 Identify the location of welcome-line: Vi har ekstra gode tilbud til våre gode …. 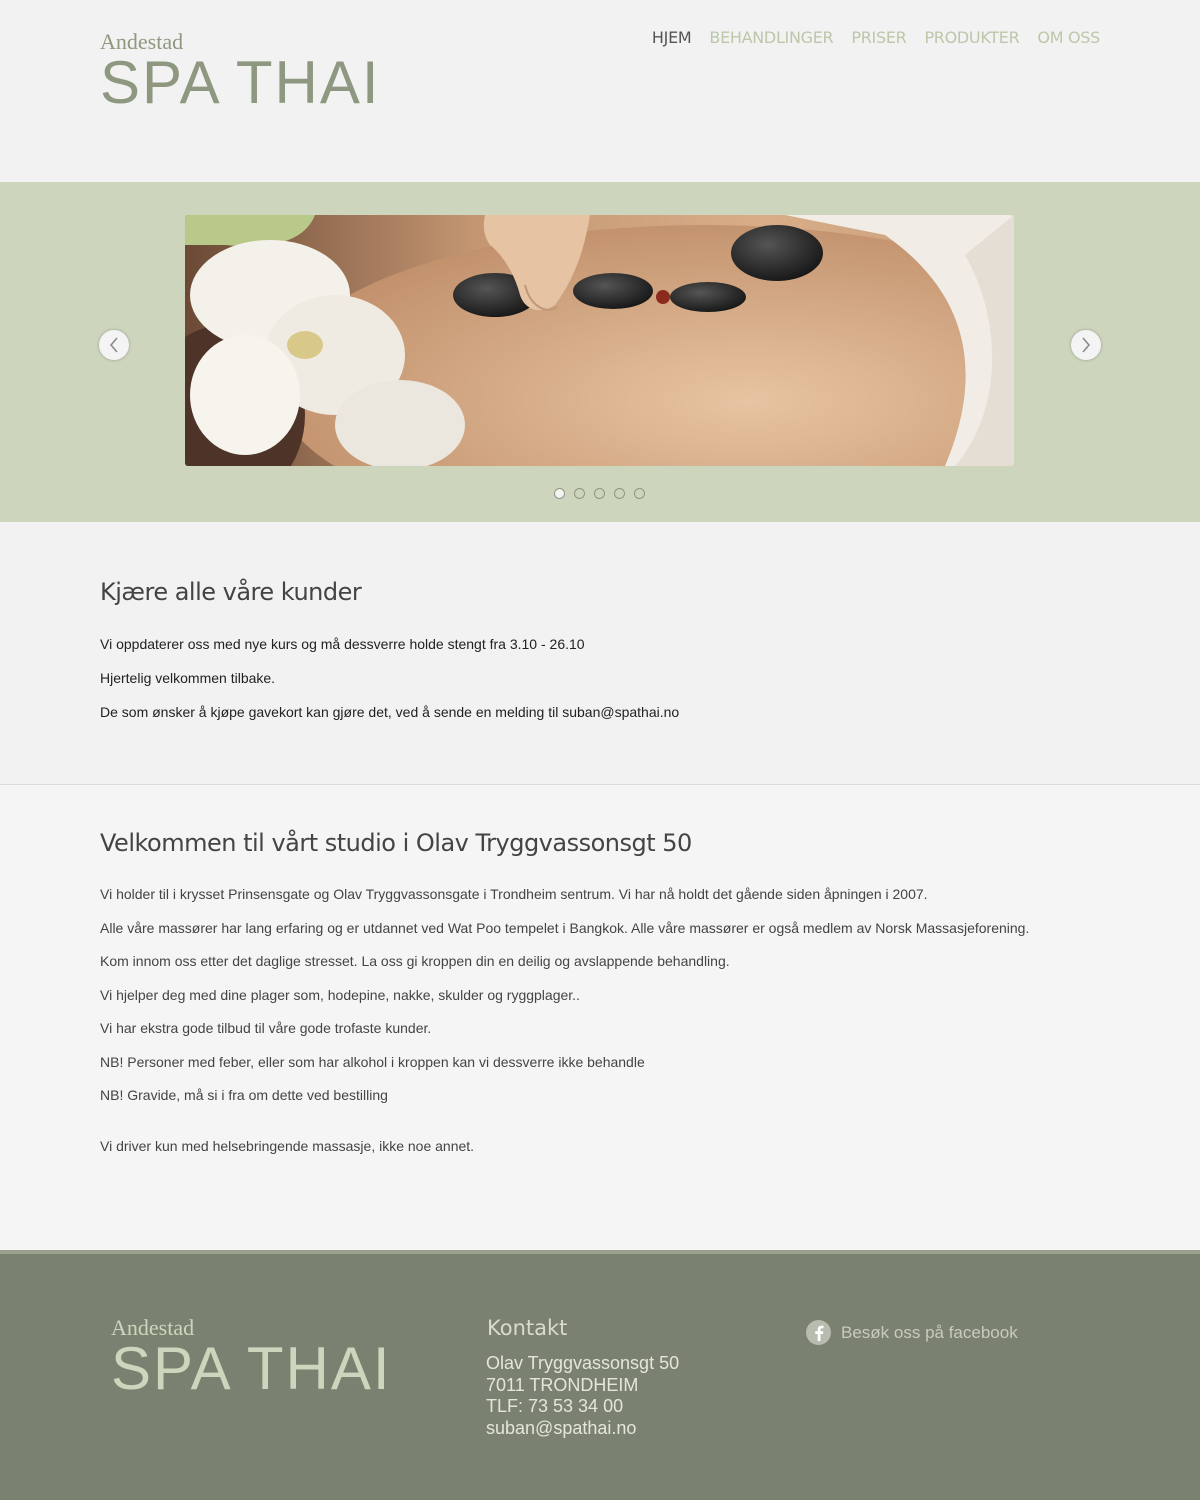
(266, 1028).